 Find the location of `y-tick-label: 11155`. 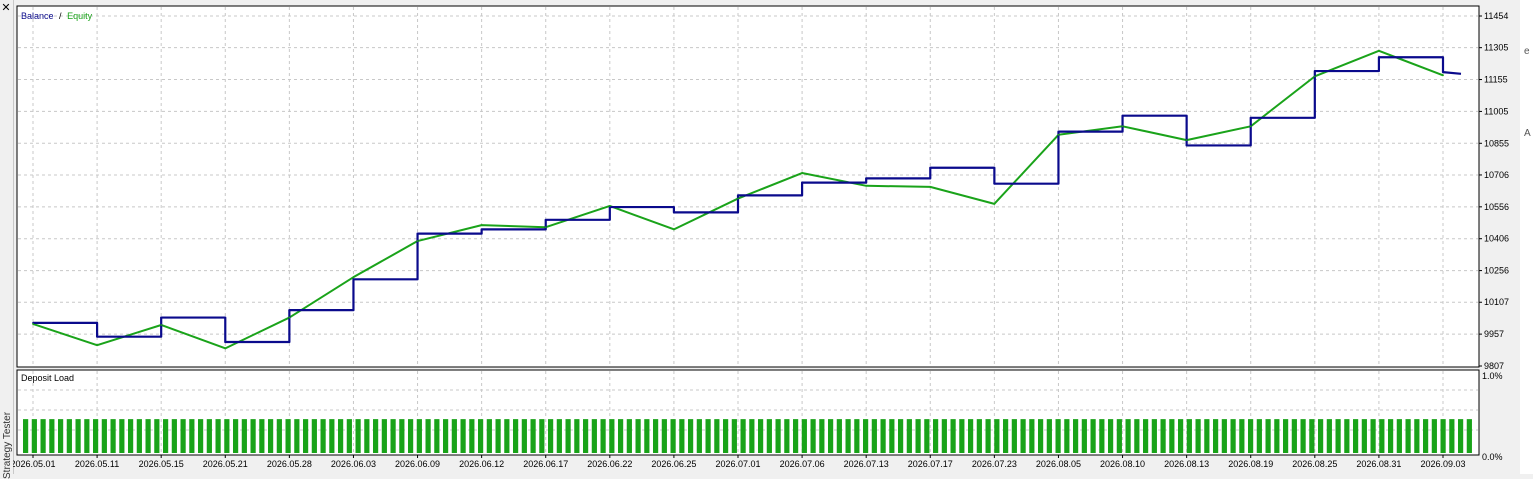

y-tick-label: 11155 is located at coordinates (1496, 80).